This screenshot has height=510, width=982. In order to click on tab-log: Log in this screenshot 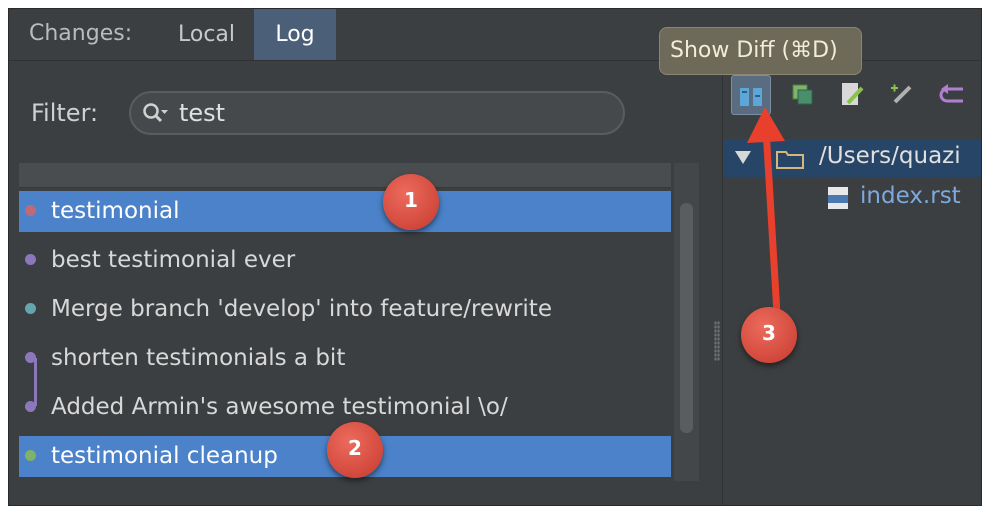, I will do `click(295, 34)`.